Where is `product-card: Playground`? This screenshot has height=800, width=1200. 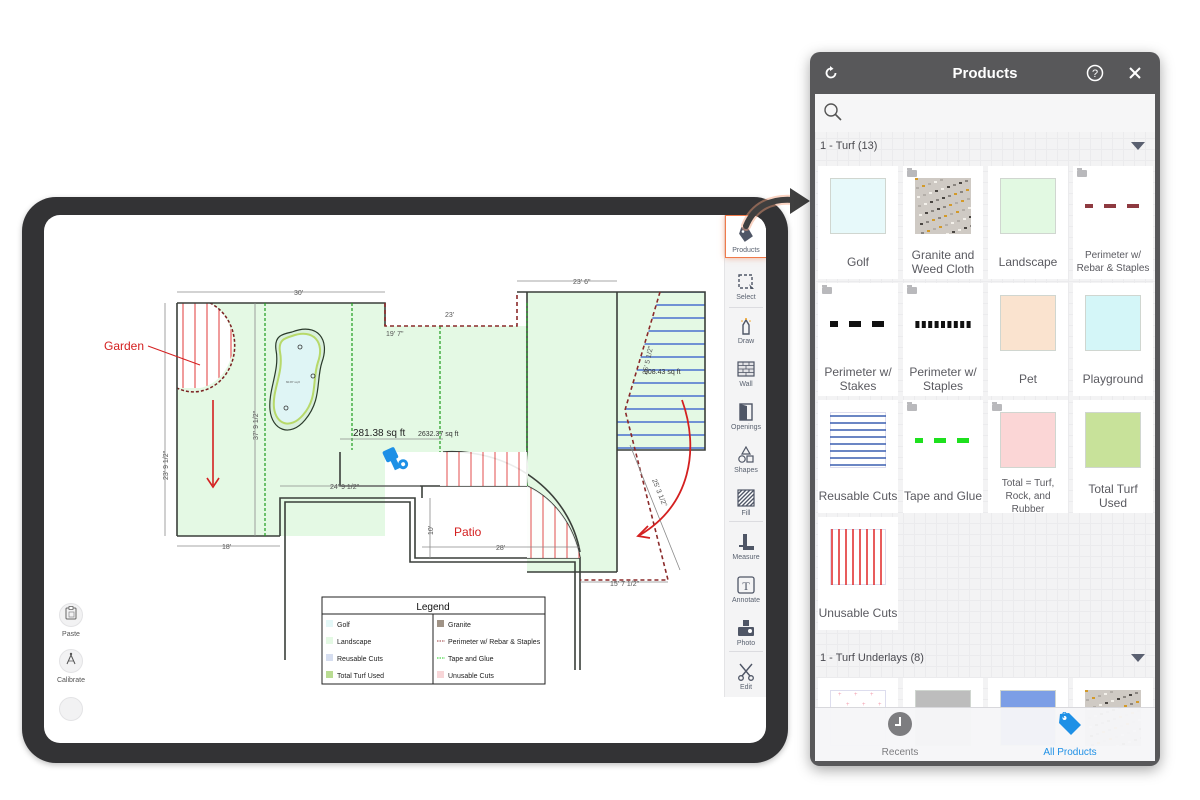
product-card: Playground is located at coordinates (1113, 339).